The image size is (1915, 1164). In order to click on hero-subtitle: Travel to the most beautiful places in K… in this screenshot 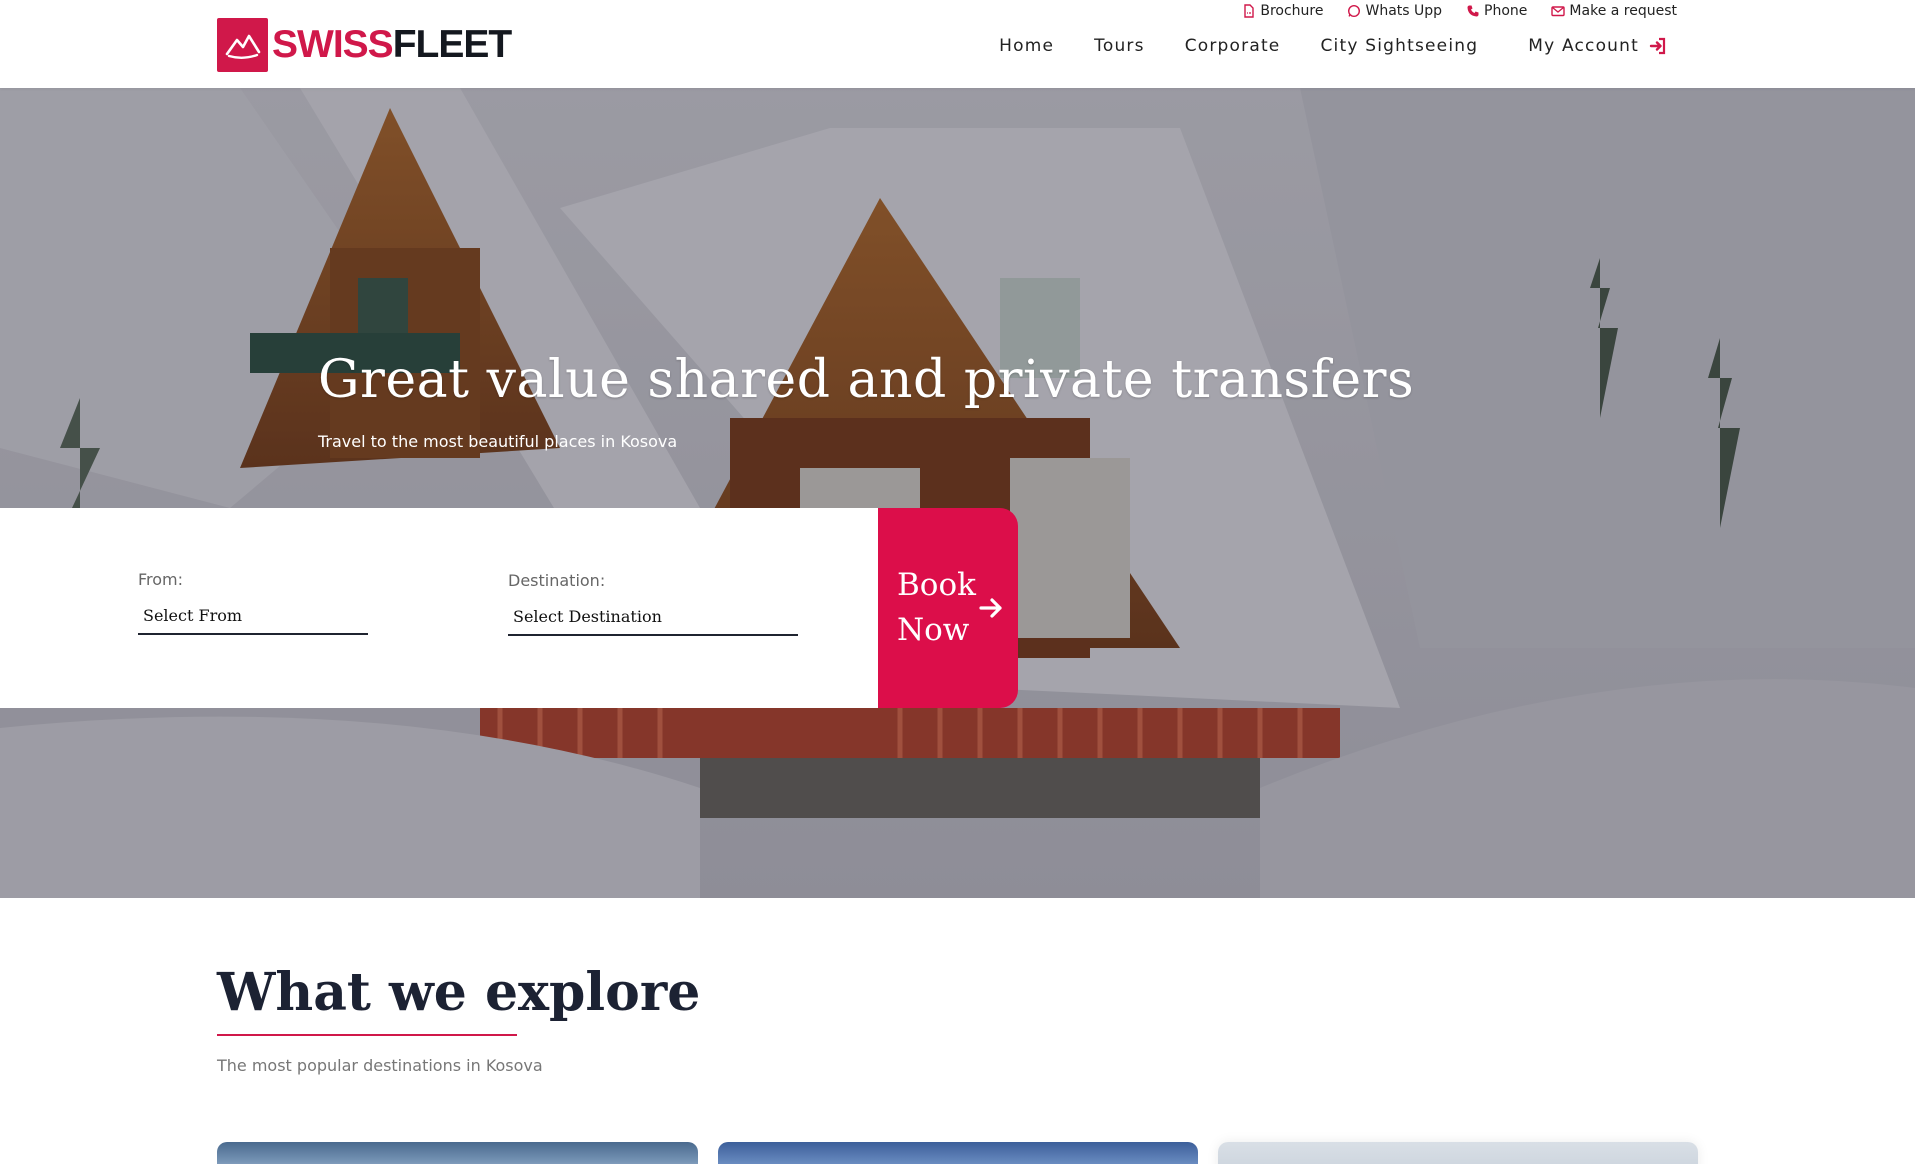, I will do `click(498, 441)`.